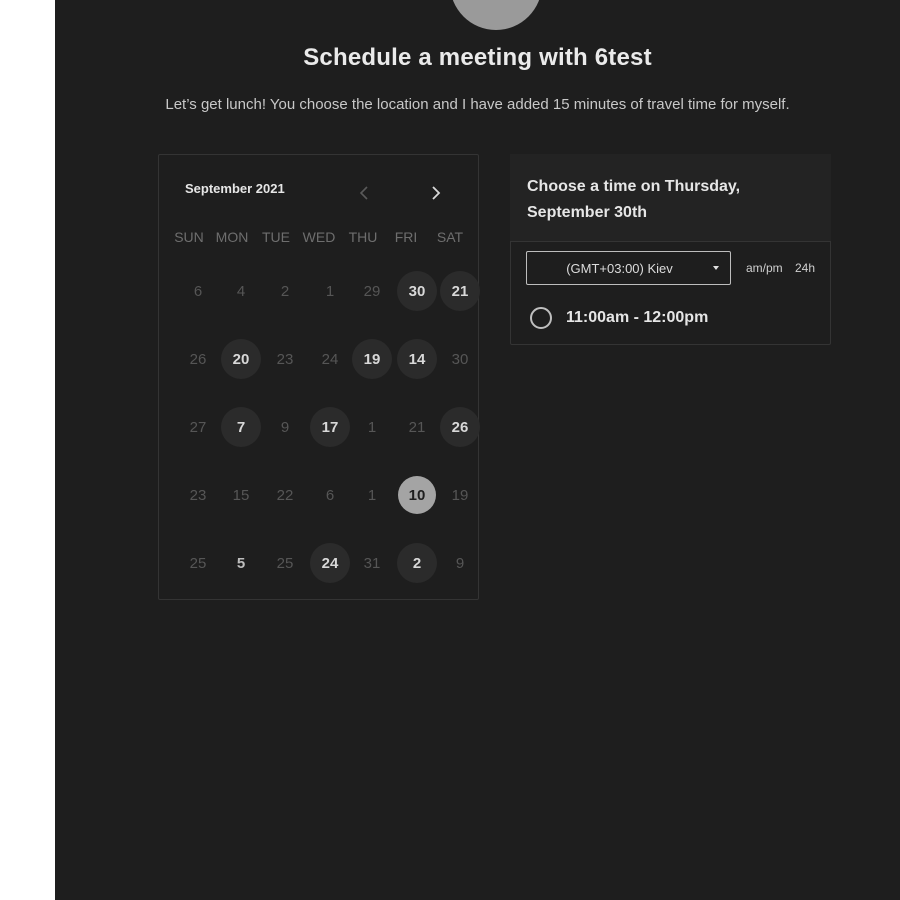  Describe the element at coordinates (406, 237) in the screenshot. I see `weekday-label: FRI` at that location.